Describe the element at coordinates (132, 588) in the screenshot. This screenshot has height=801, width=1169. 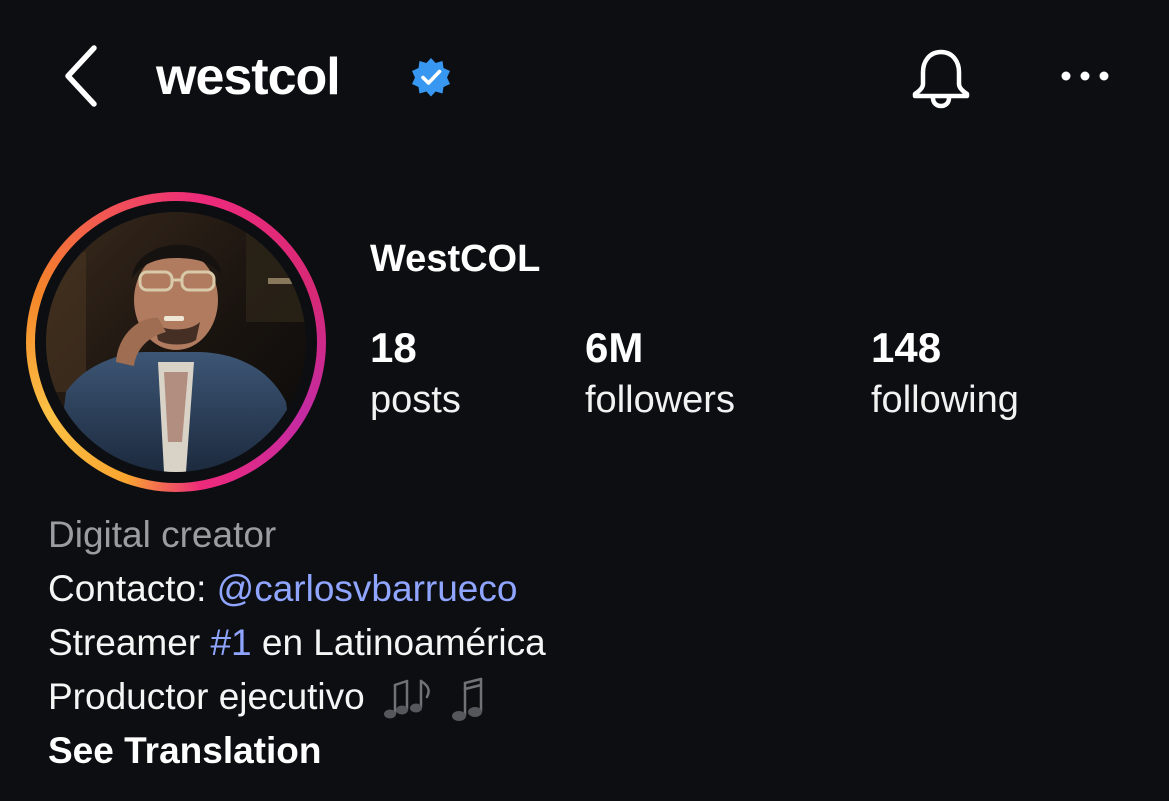
I see `bio-contact-prefix: Contacto:` at that location.